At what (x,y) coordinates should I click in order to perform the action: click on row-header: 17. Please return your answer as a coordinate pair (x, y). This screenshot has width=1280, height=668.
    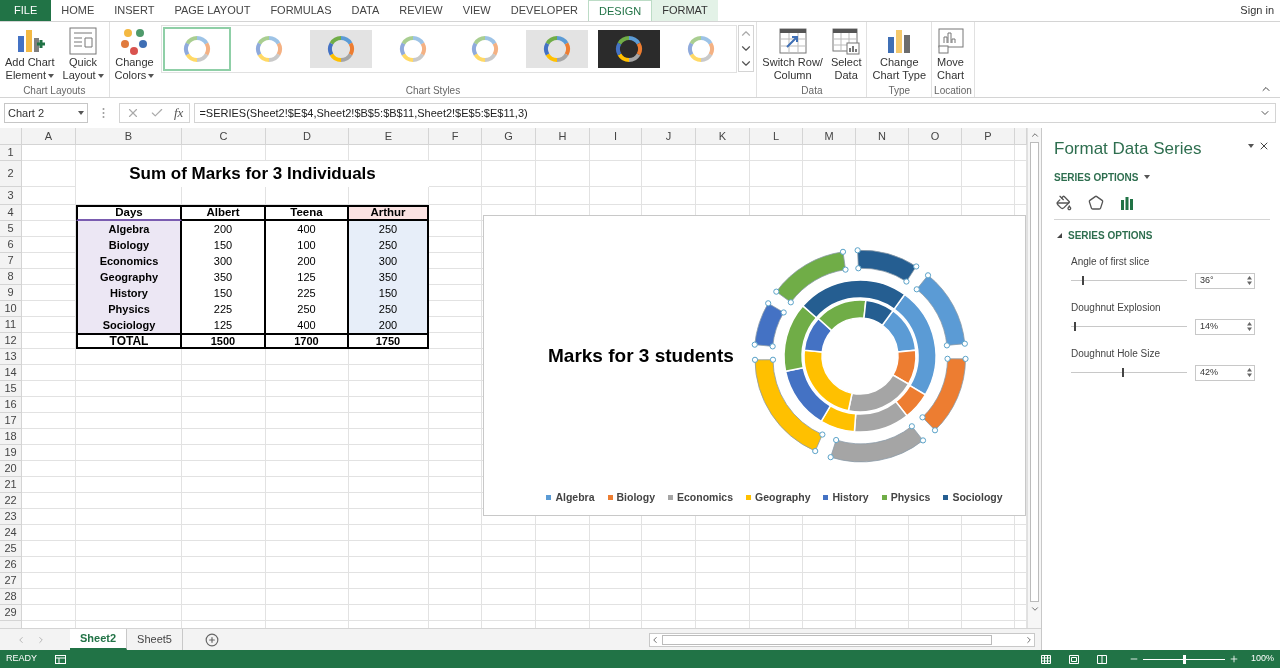
    Looking at the image, I should click on (11, 421).